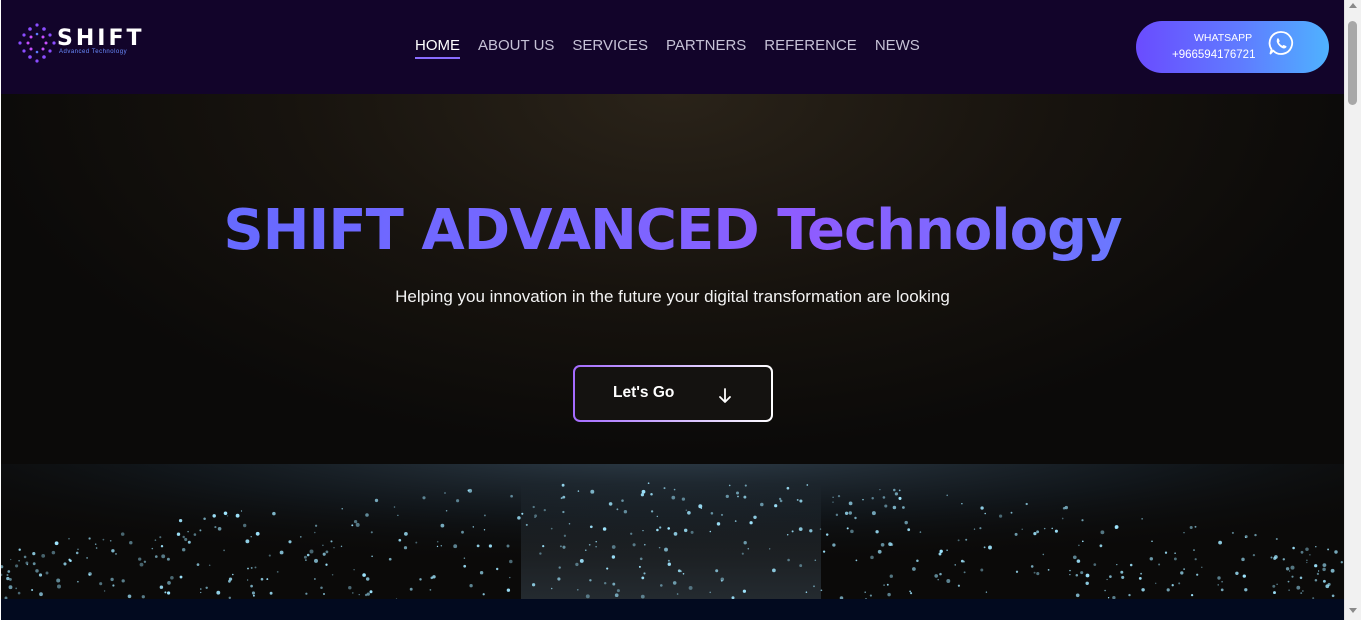  I want to click on scrollbar-thumb, so click(1352, 63).